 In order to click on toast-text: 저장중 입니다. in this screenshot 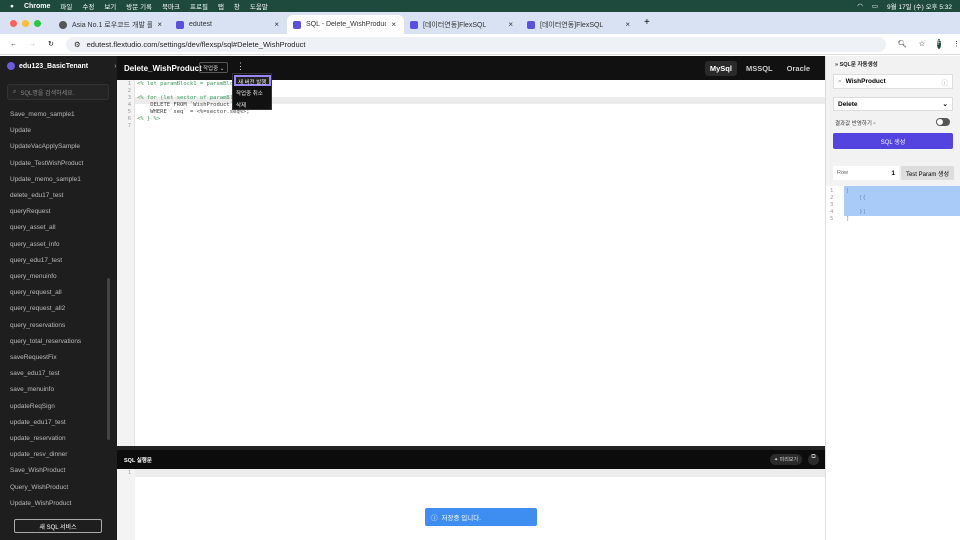, I will do `click(461, 518)`.